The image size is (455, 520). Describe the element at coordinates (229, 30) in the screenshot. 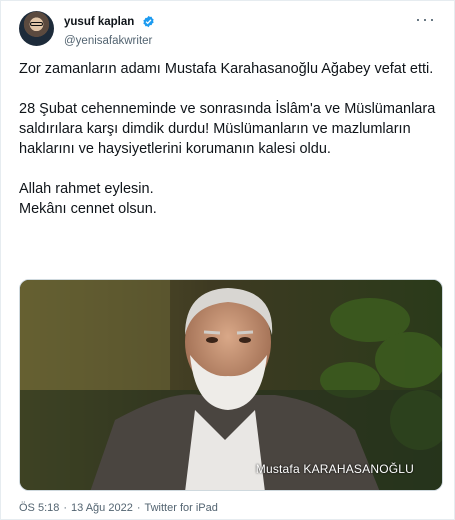

I see `tweet-header: yusuf kaplan @yenisafakwriter ···` at that location.